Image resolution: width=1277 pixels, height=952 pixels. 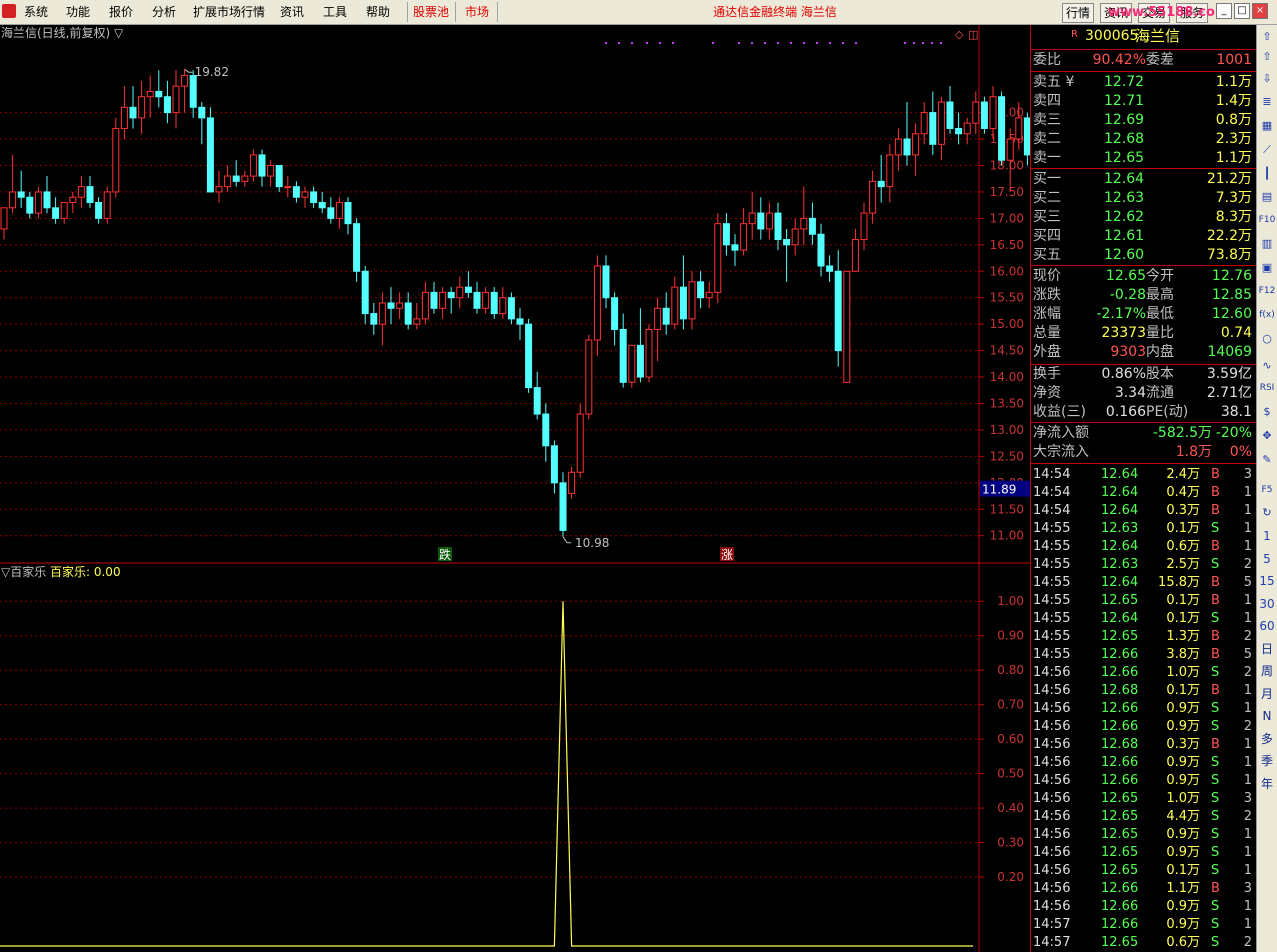 What do you see at coordinates (1267, 581) in the screenshot?
I see `period-2-button: 15` at bounding box center [1267, 581].